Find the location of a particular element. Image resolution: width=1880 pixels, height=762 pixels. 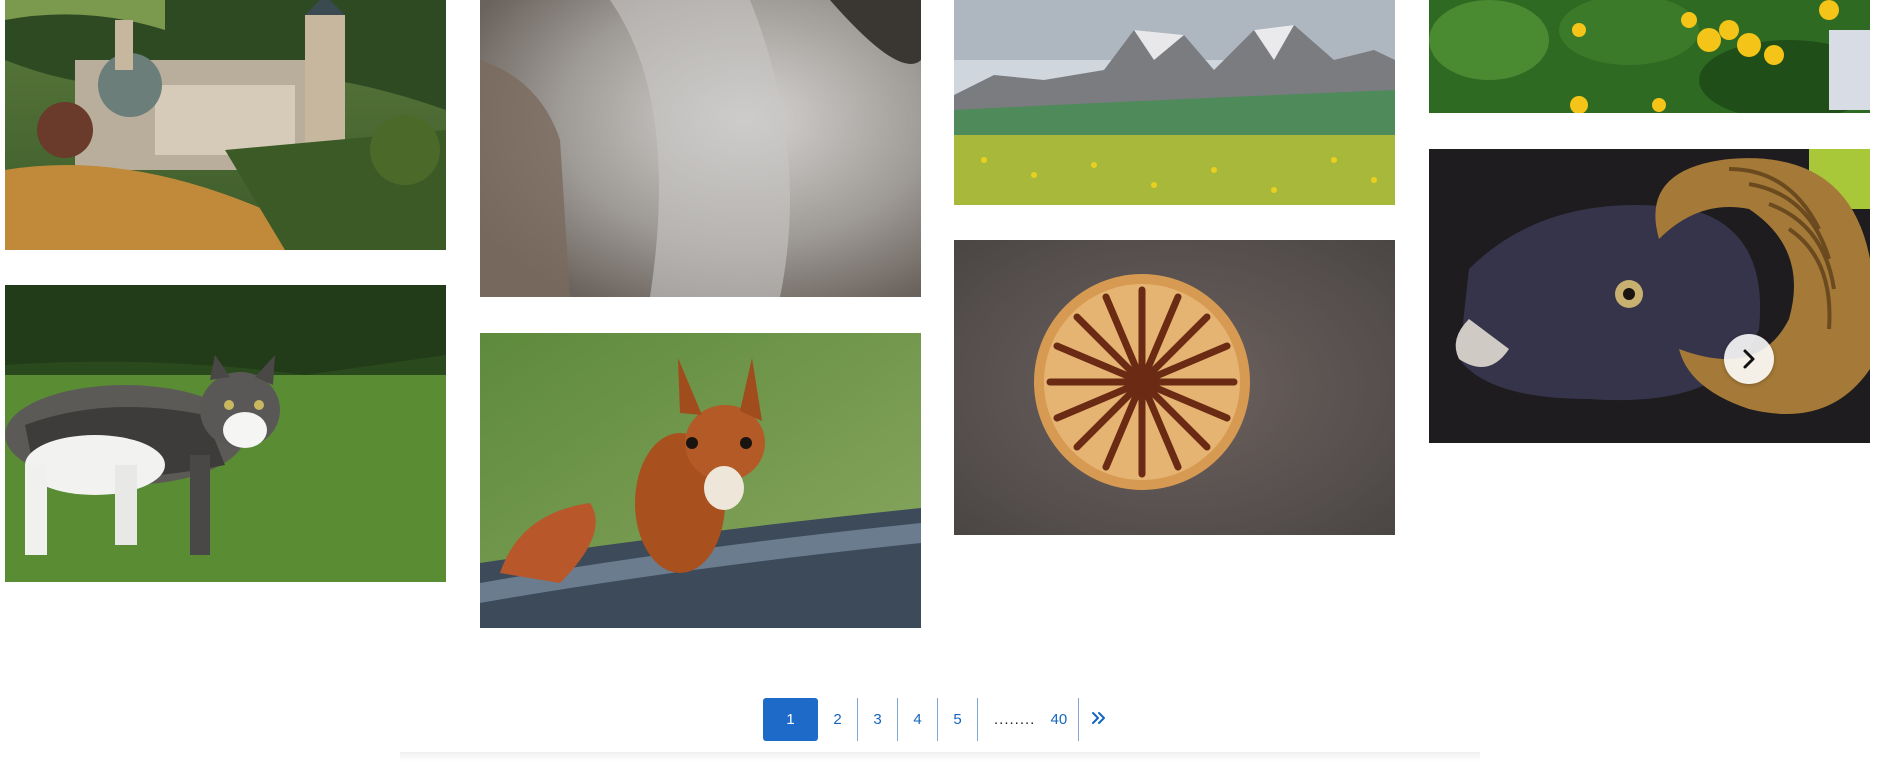

photo-mountains is located at coordinates (1174, 102).